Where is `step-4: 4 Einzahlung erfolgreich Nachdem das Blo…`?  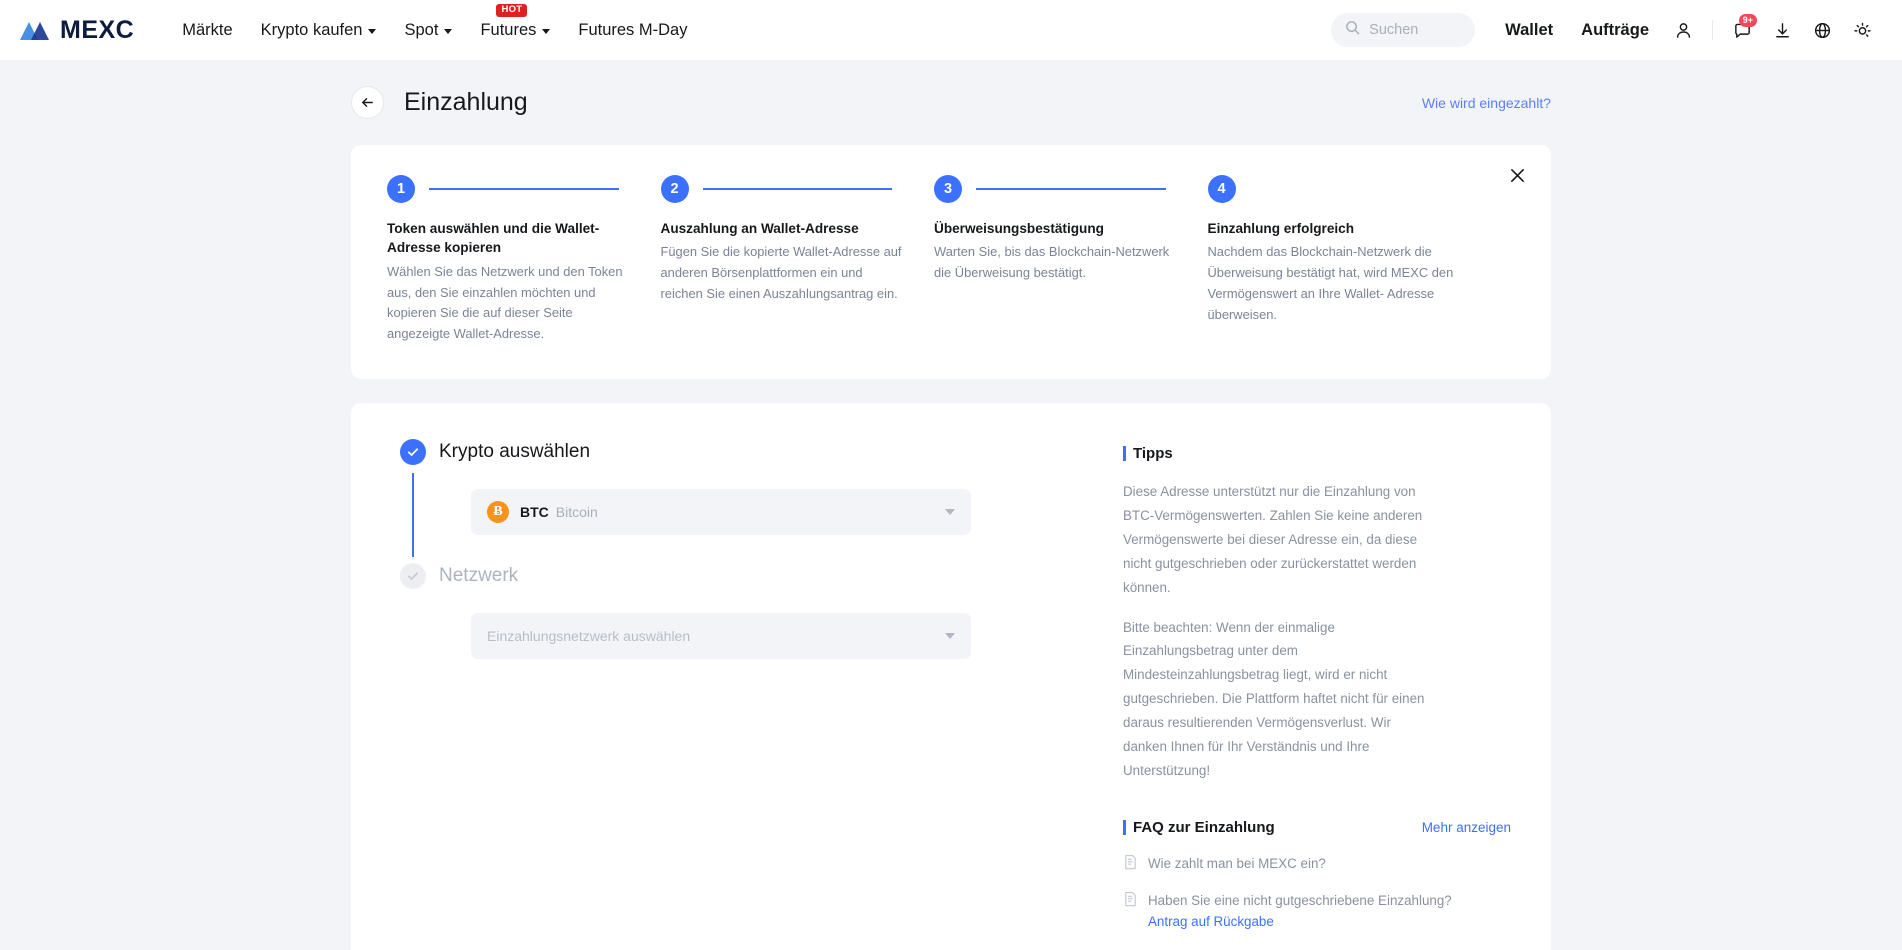 step-4: 4 Einzahlung erfolgreich Nachdem das Blo… is located at coordinates (1361, 260).